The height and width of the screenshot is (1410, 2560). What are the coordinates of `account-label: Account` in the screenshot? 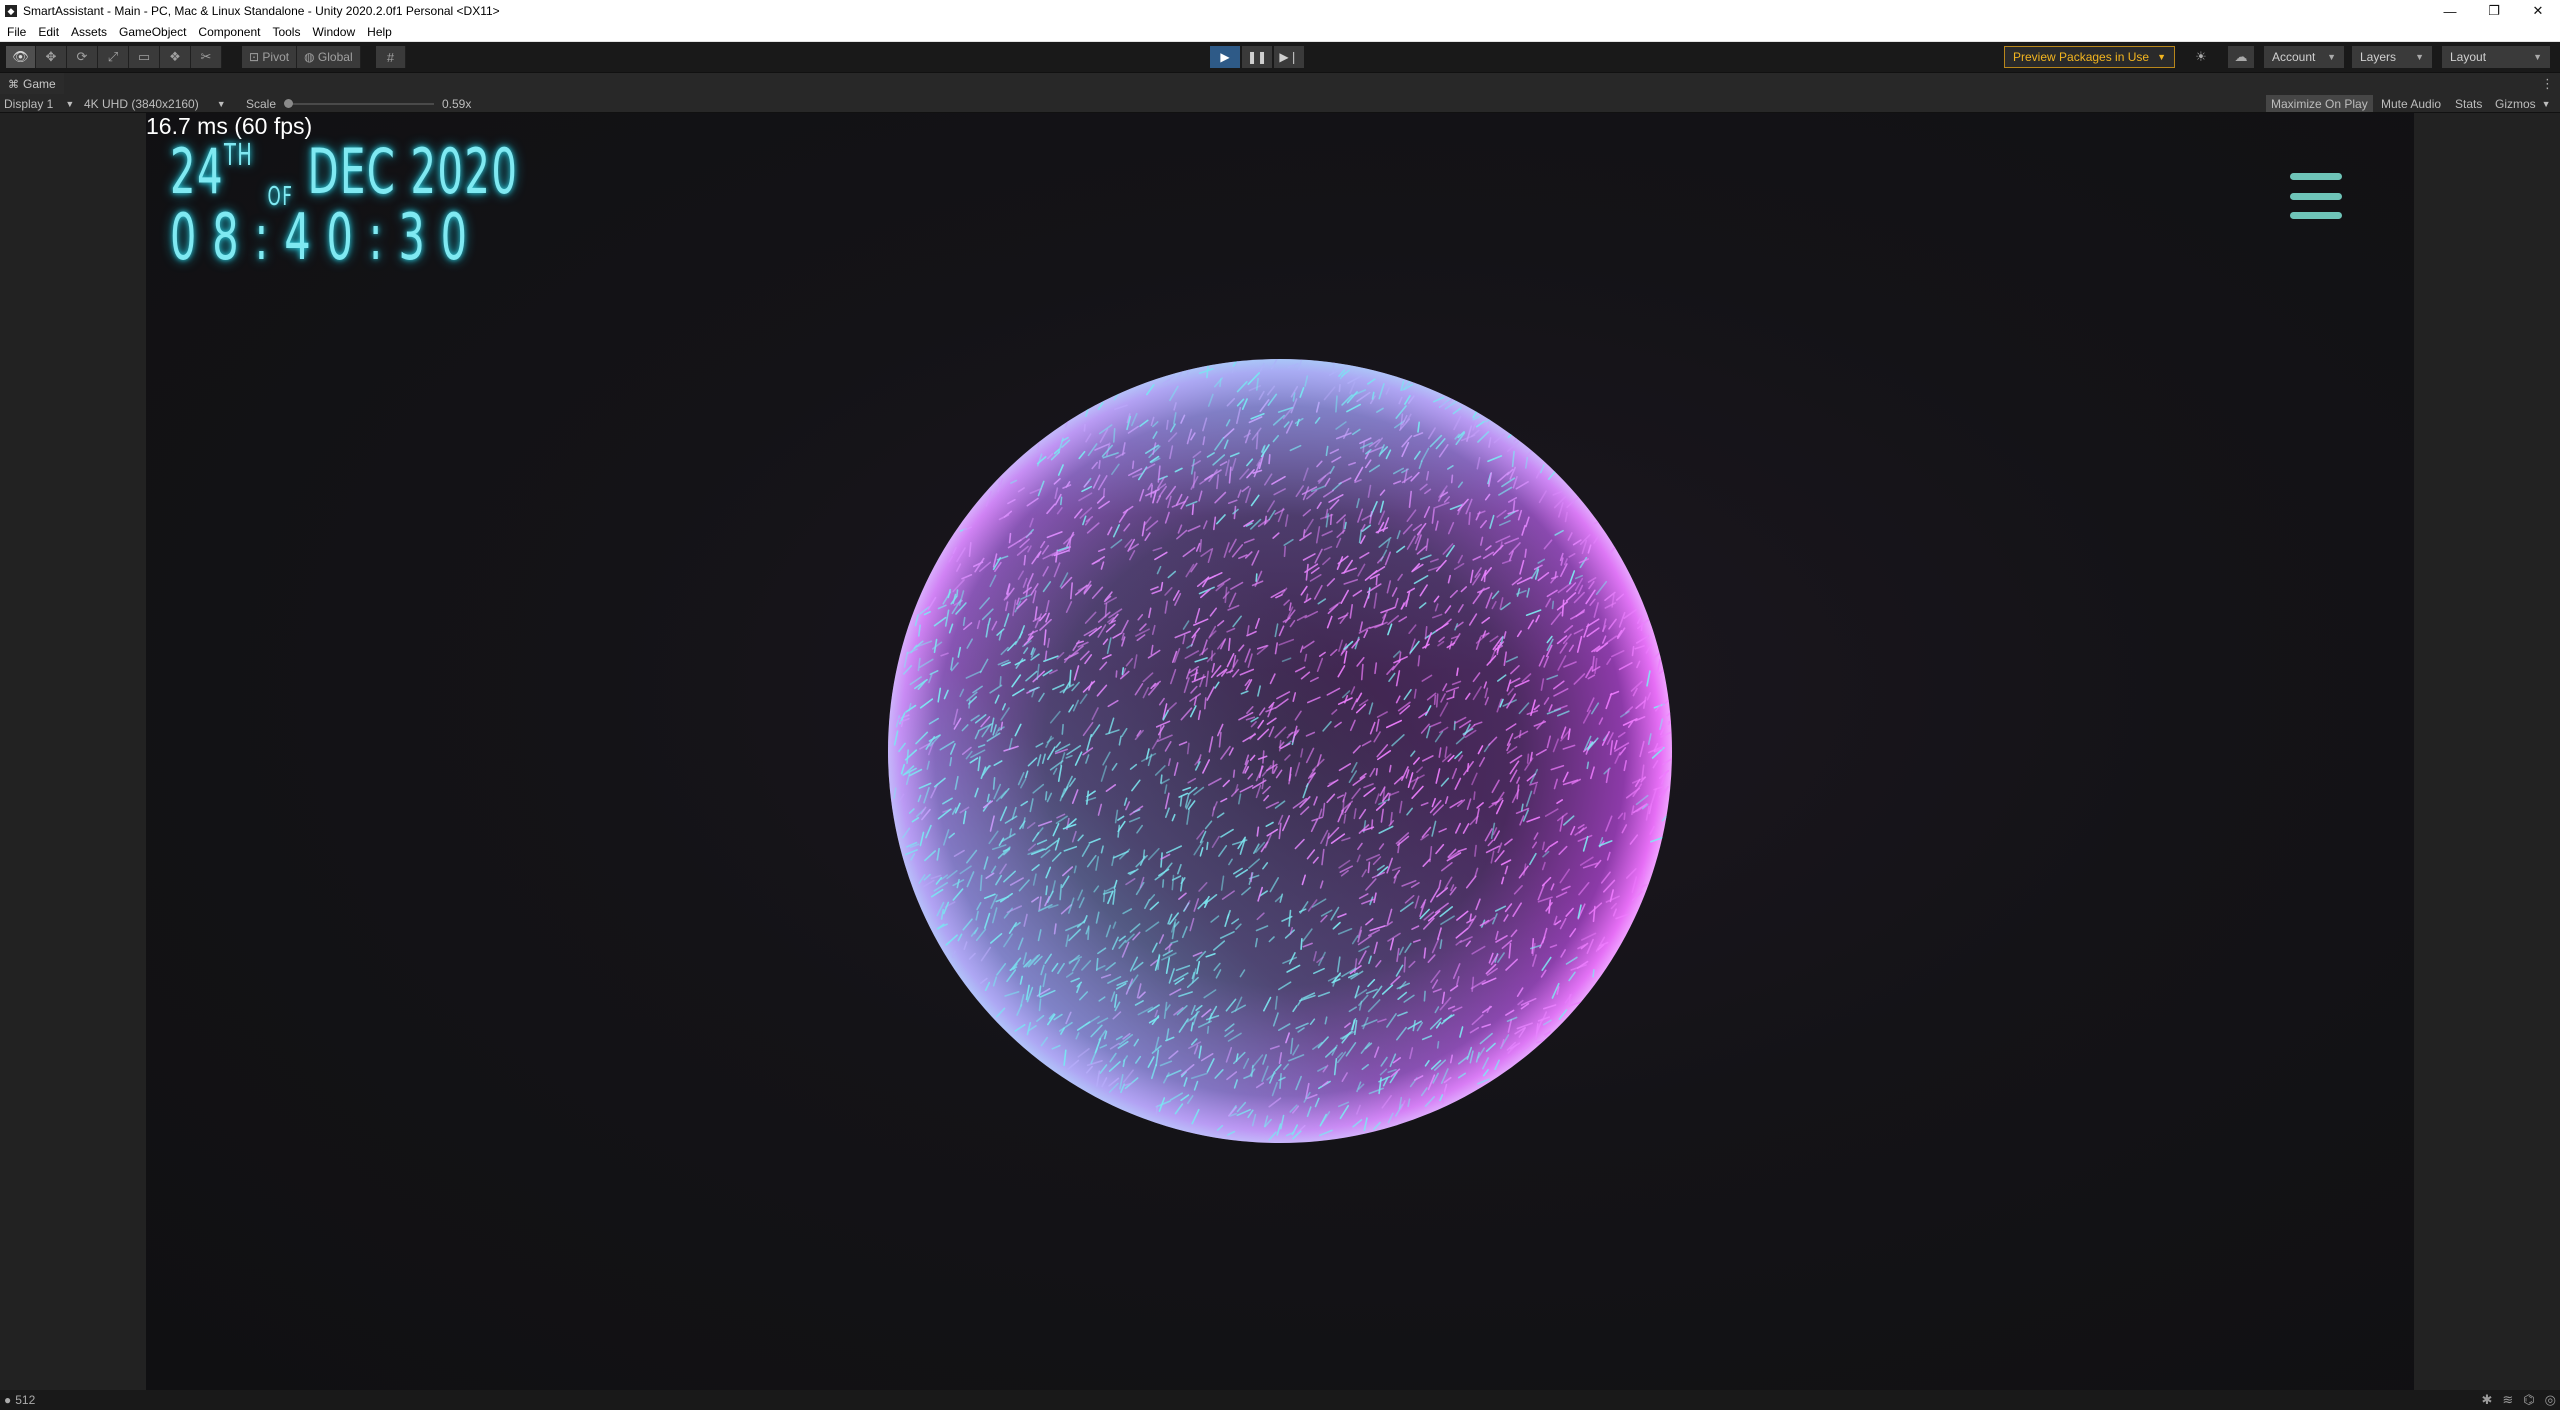 It's located at (2294, 57).